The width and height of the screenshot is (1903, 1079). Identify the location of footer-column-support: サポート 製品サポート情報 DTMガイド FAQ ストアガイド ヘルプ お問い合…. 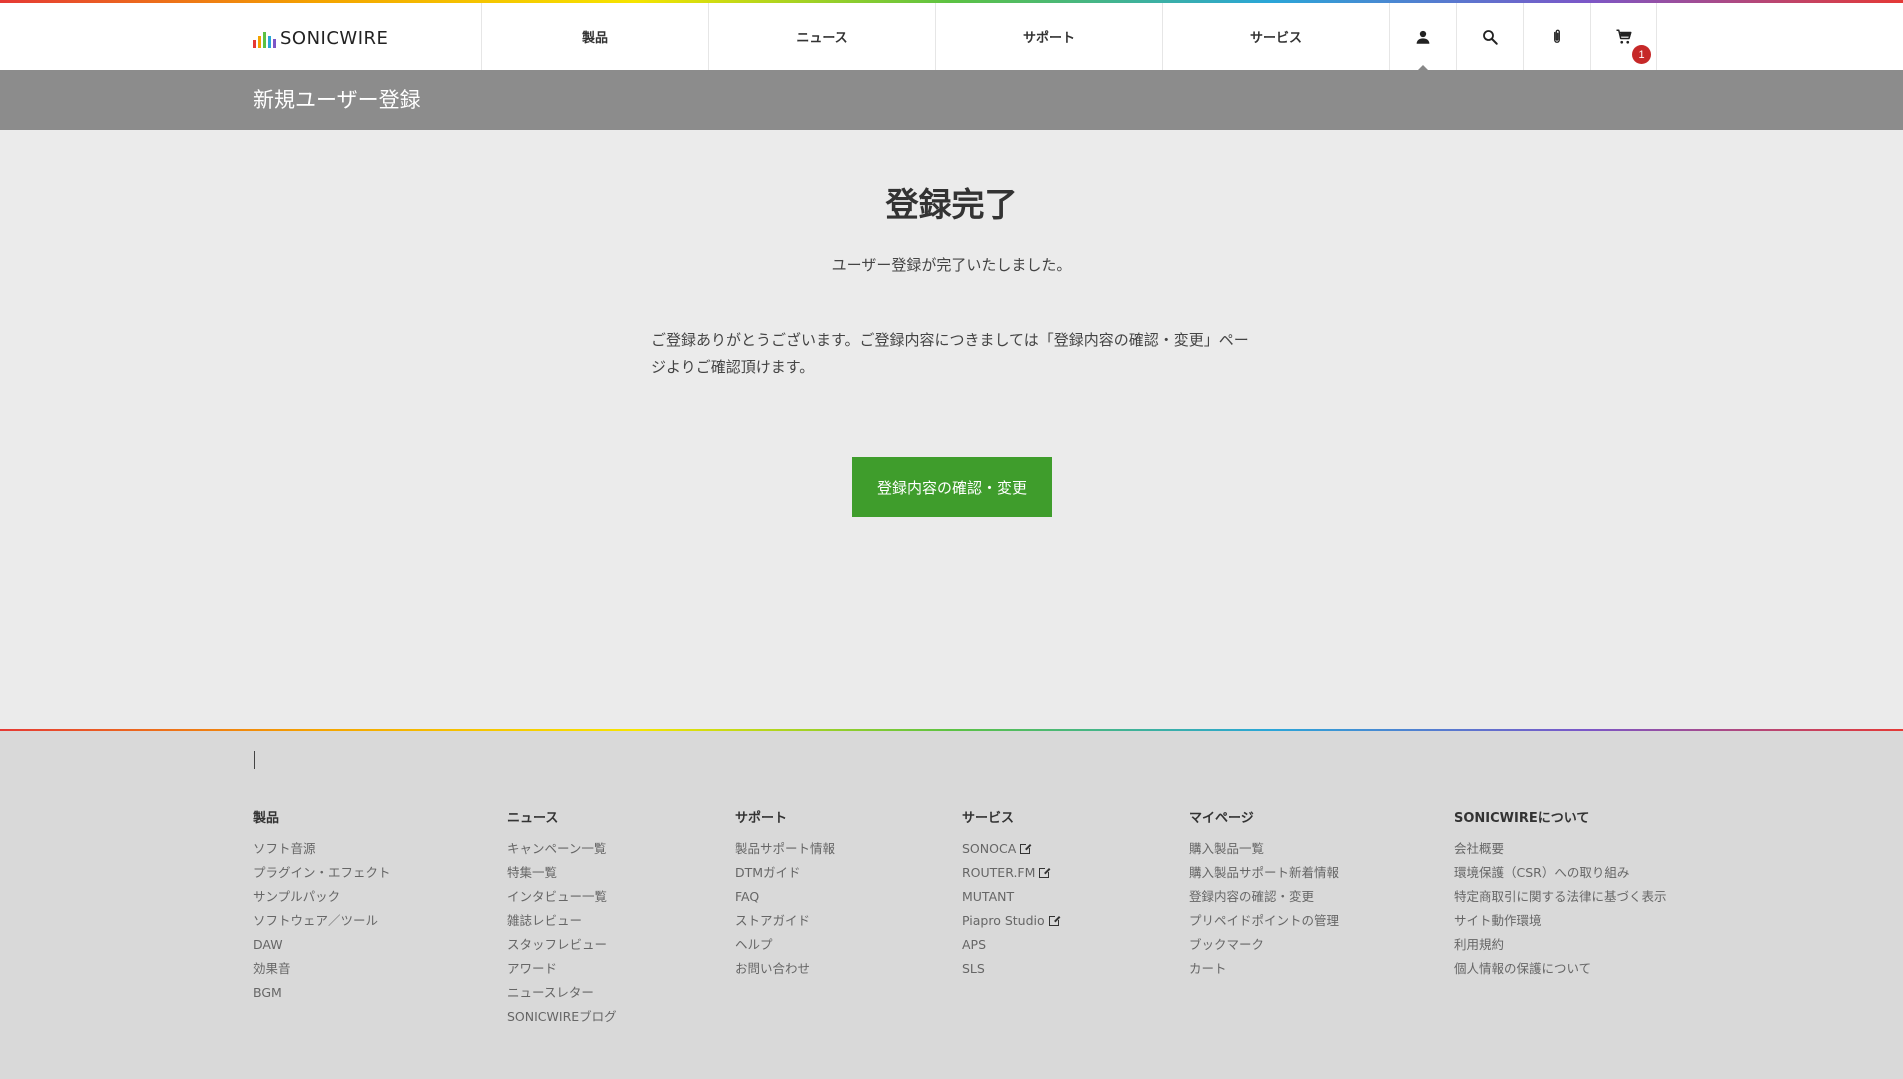
(785, 895).